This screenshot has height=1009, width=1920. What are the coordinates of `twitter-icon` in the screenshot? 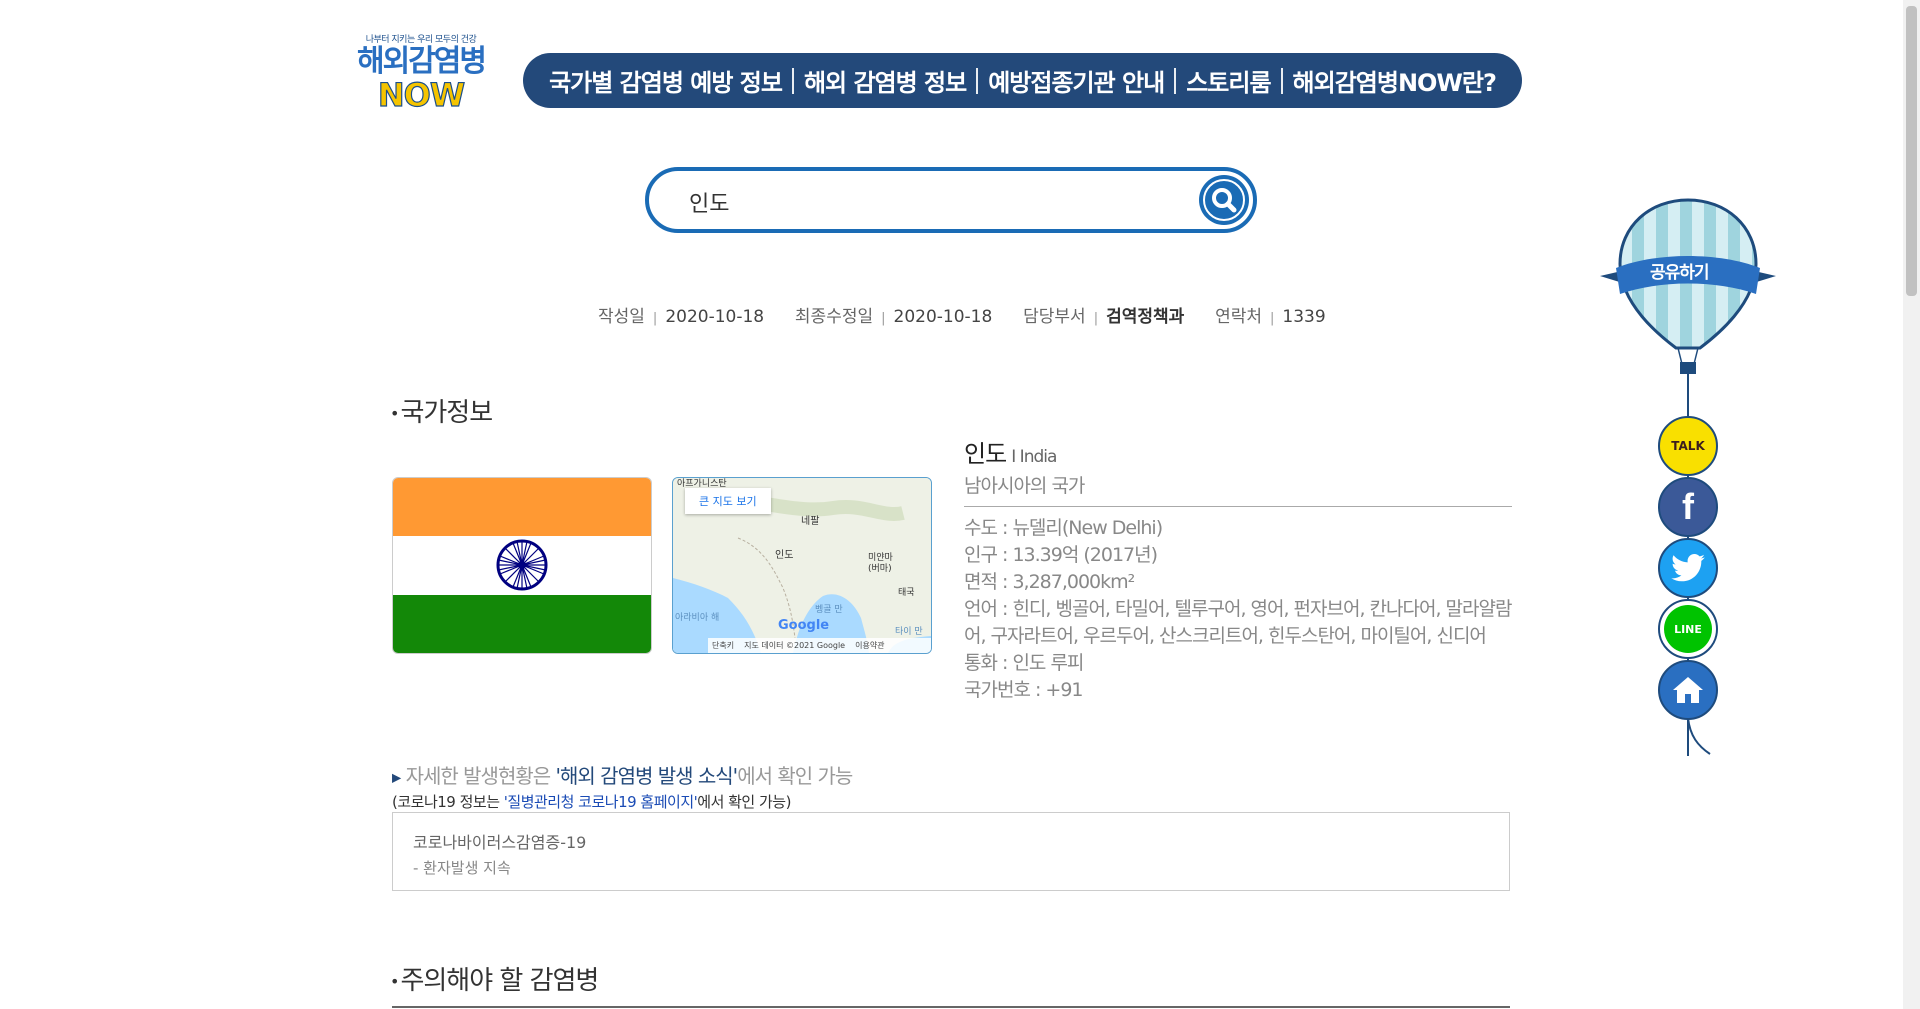 It's located at (1688, 568).